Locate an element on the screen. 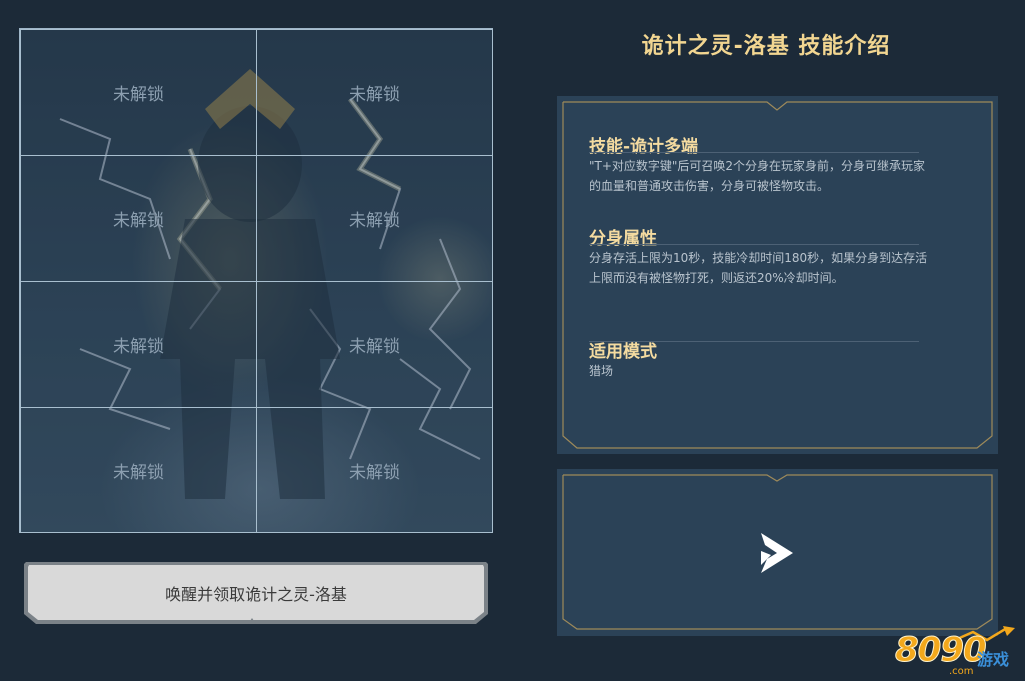  puzzle-cell-8: 未解锁 is located at coordinates (374, 470).